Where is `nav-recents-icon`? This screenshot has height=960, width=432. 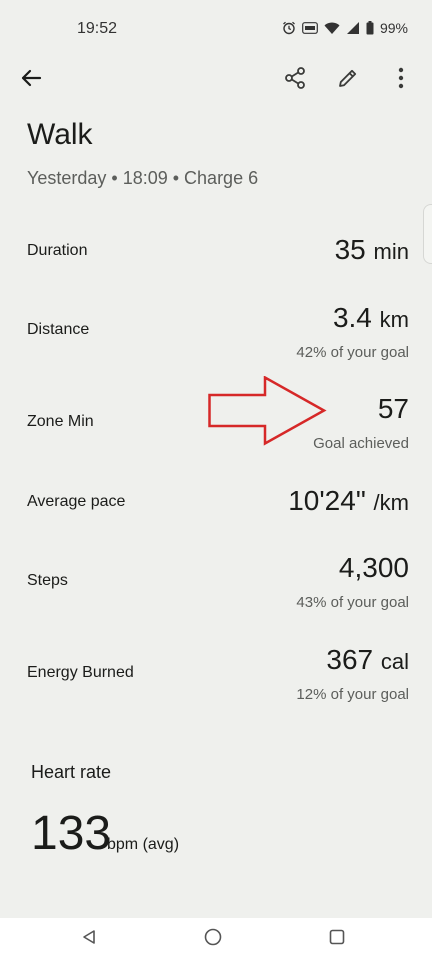 nav-recents-icon is located at coordinates (337, 939).